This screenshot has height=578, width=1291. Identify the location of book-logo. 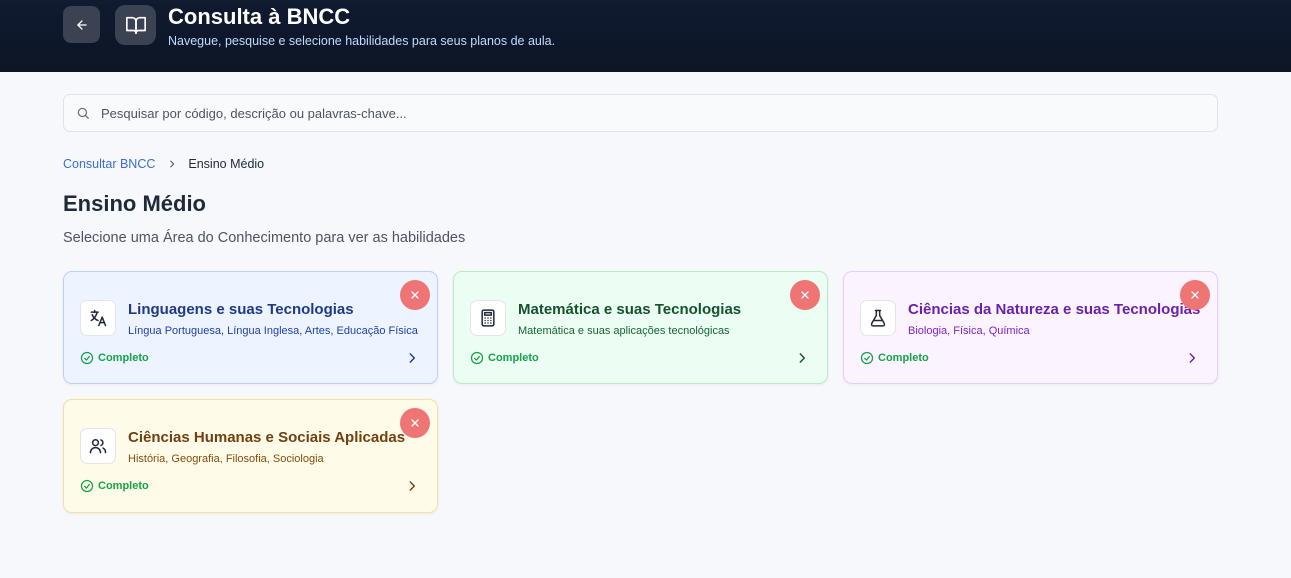
(135, 25).